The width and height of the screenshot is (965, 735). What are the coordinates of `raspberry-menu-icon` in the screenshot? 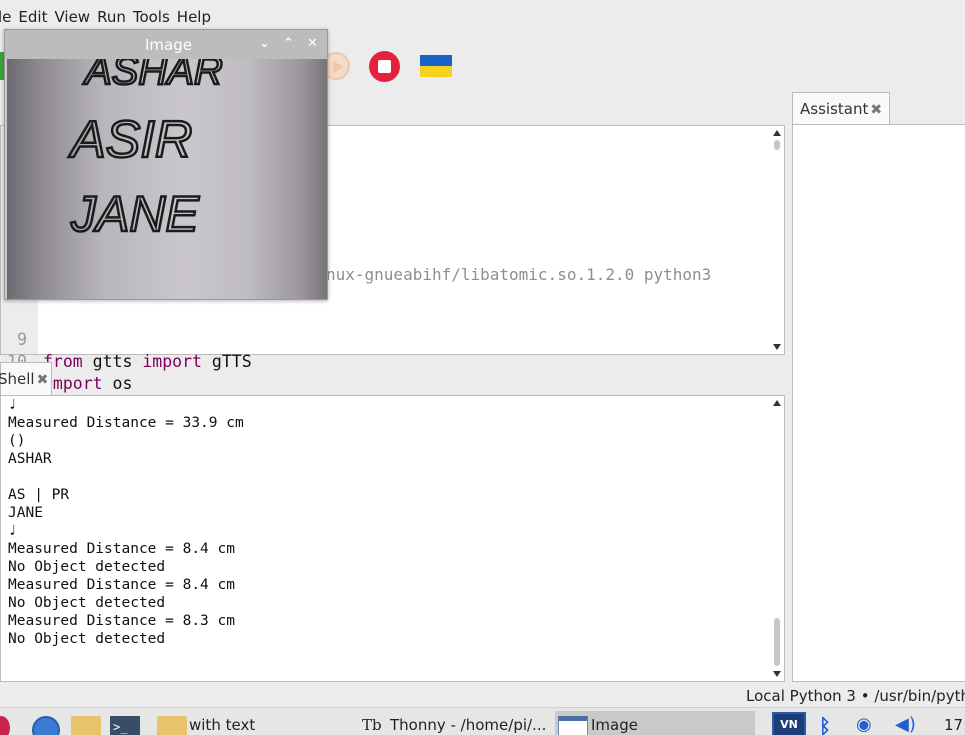 It's located at (5, 725).